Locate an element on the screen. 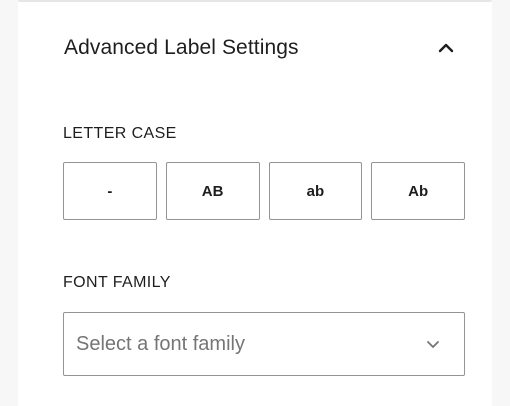  letter-case-uppercase-button: AB is located at coordinates (212, 191).